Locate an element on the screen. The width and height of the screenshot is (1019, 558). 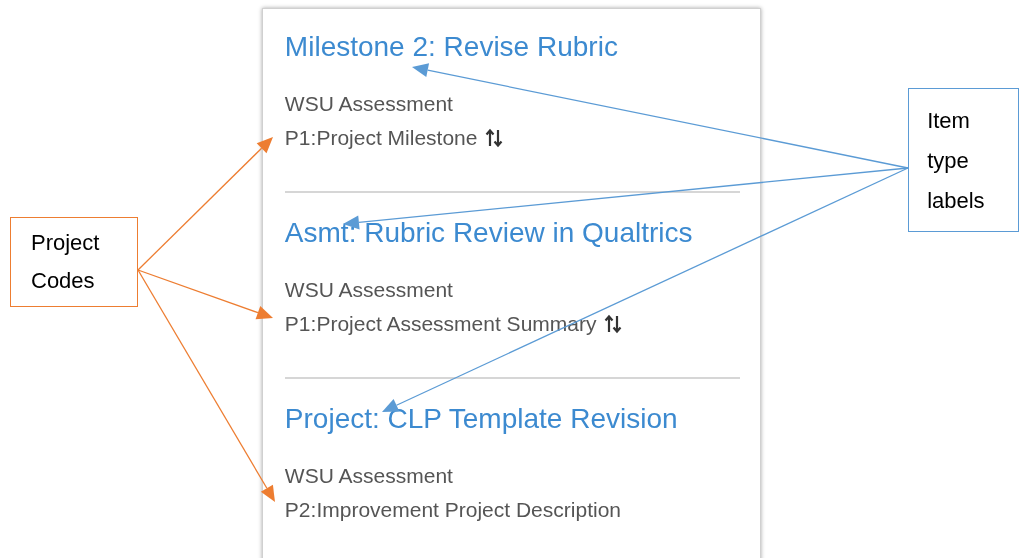
item-title: Asmt: Rubric Review in Qualtrics is located at coordinates (512, 233).